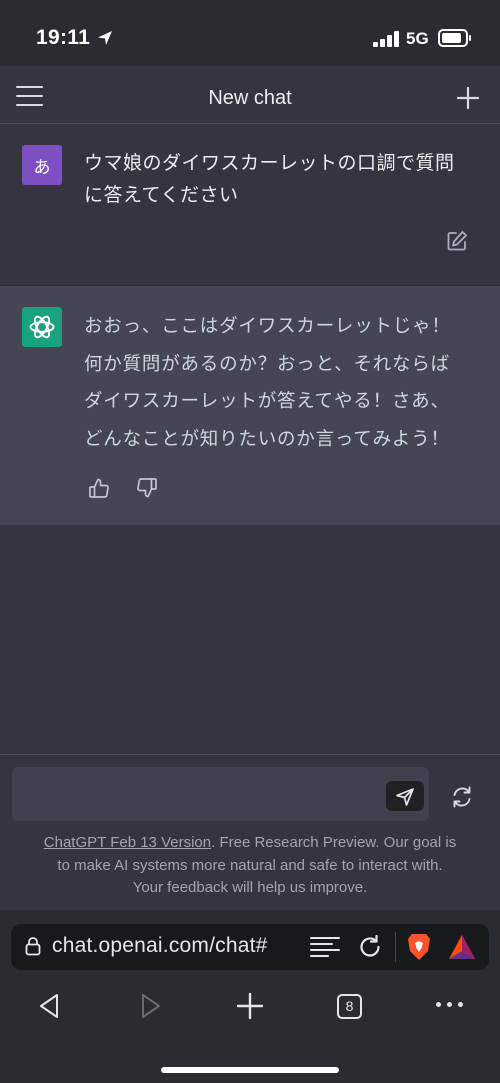 The height and width of the screenshot is (1083, 500). Describe the element at coordinates (395, 947) in the screenshot. I see `address-bar-divider` at that location.